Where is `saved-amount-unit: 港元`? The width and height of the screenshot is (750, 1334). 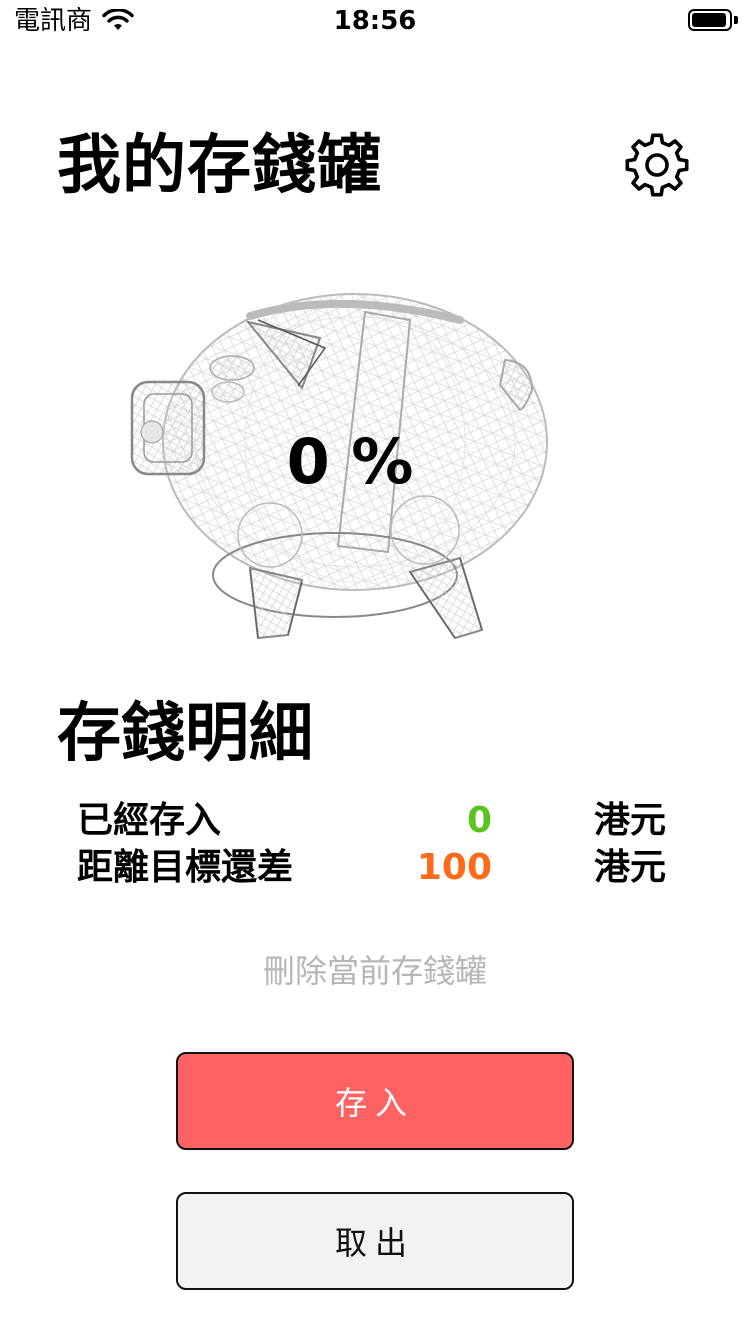 saved-amount-unit: 港元 is located at coordinates (630, 820).